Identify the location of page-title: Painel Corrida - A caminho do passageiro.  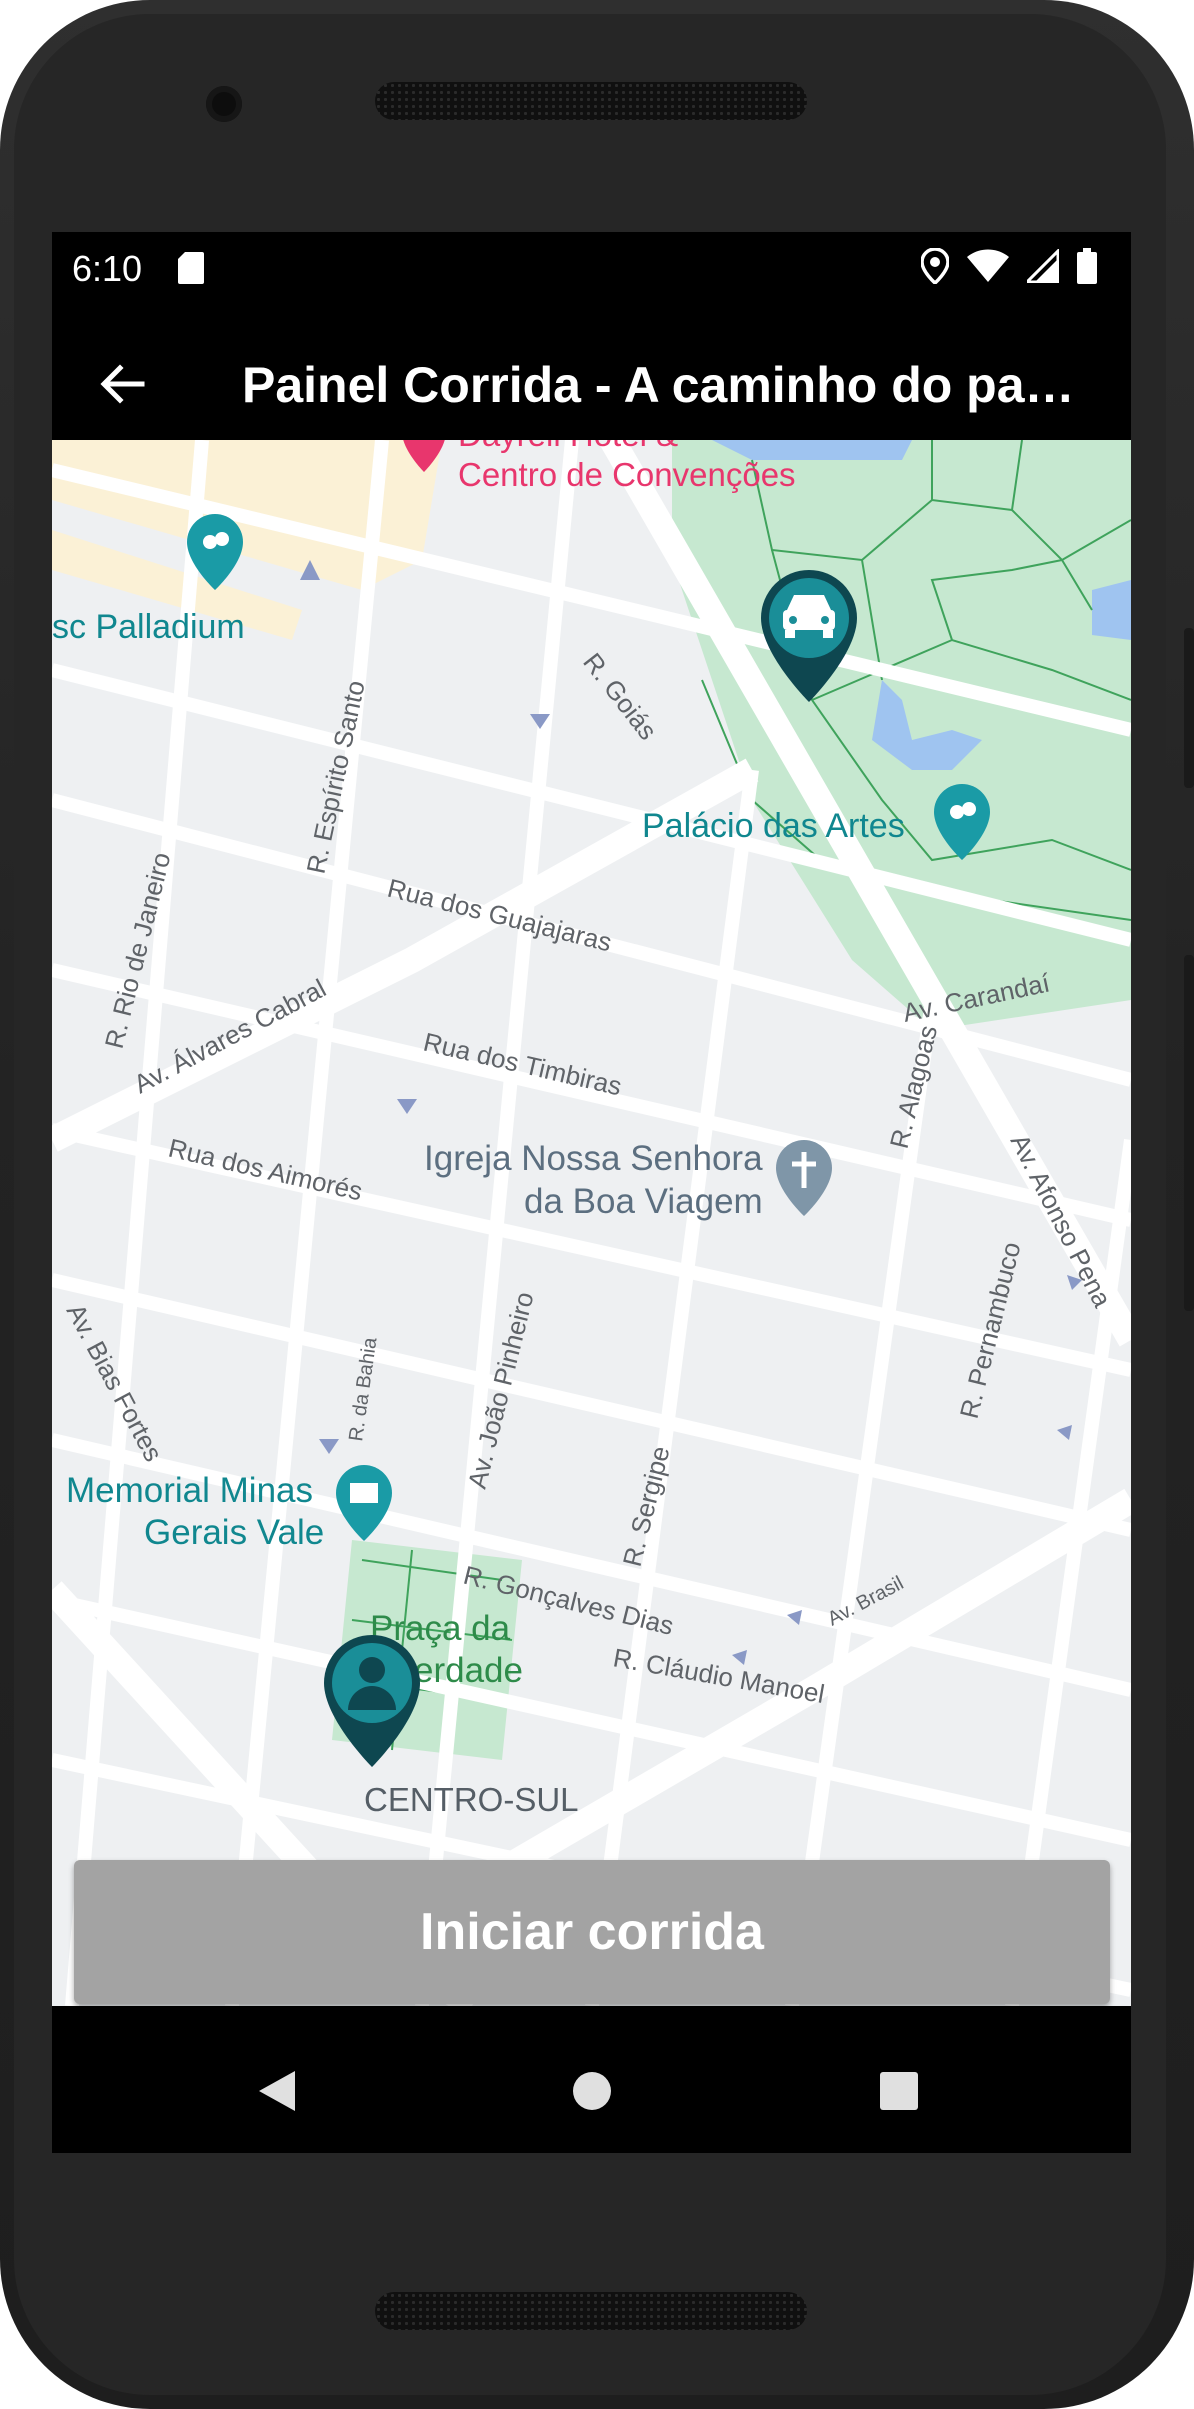
(672, 385).